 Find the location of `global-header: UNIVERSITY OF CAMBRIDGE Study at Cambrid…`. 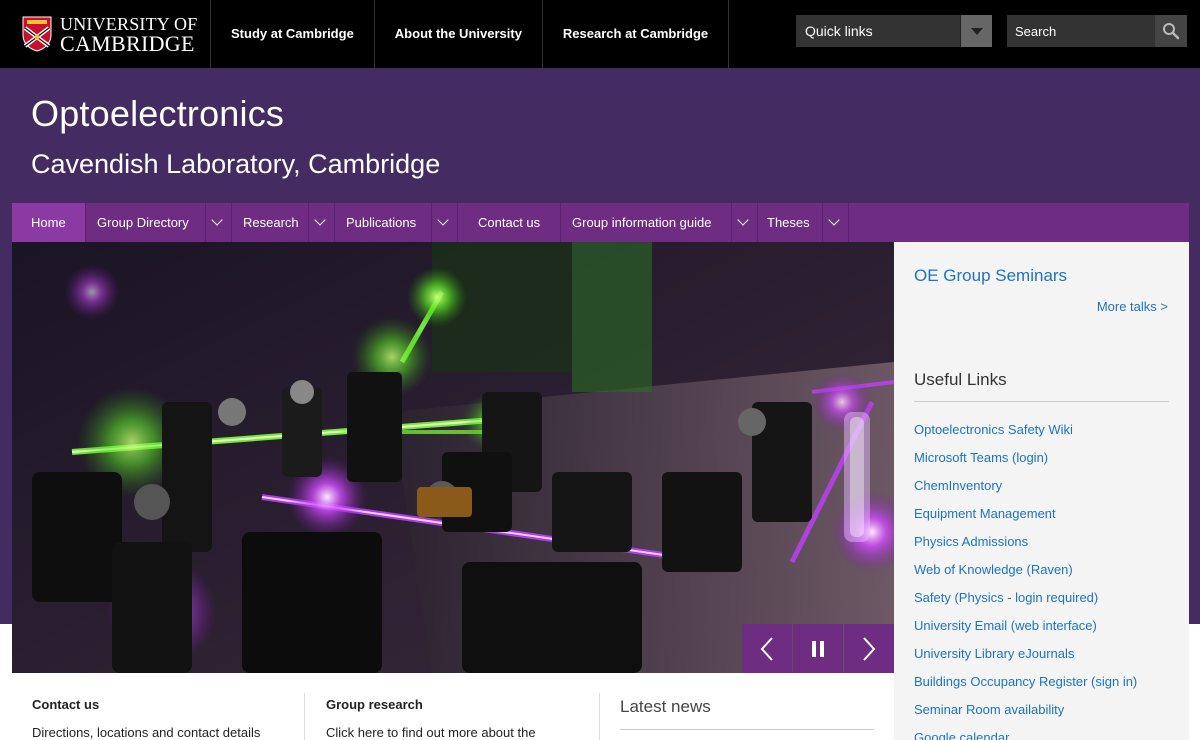

global-header: UNIVERSITY OF CAMBRIDGE Study at Cambrid… is located at coordinates (600, 34).